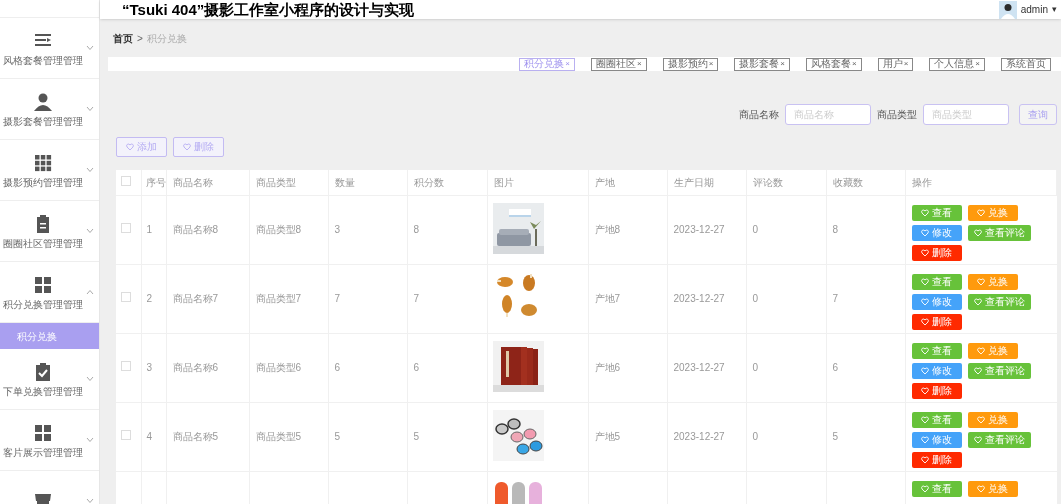 This screenshot has height=504, width=1061. Describe the element at coordinates (275, 182) in the screenshot. I see `column-header: 商品类型` at that location.